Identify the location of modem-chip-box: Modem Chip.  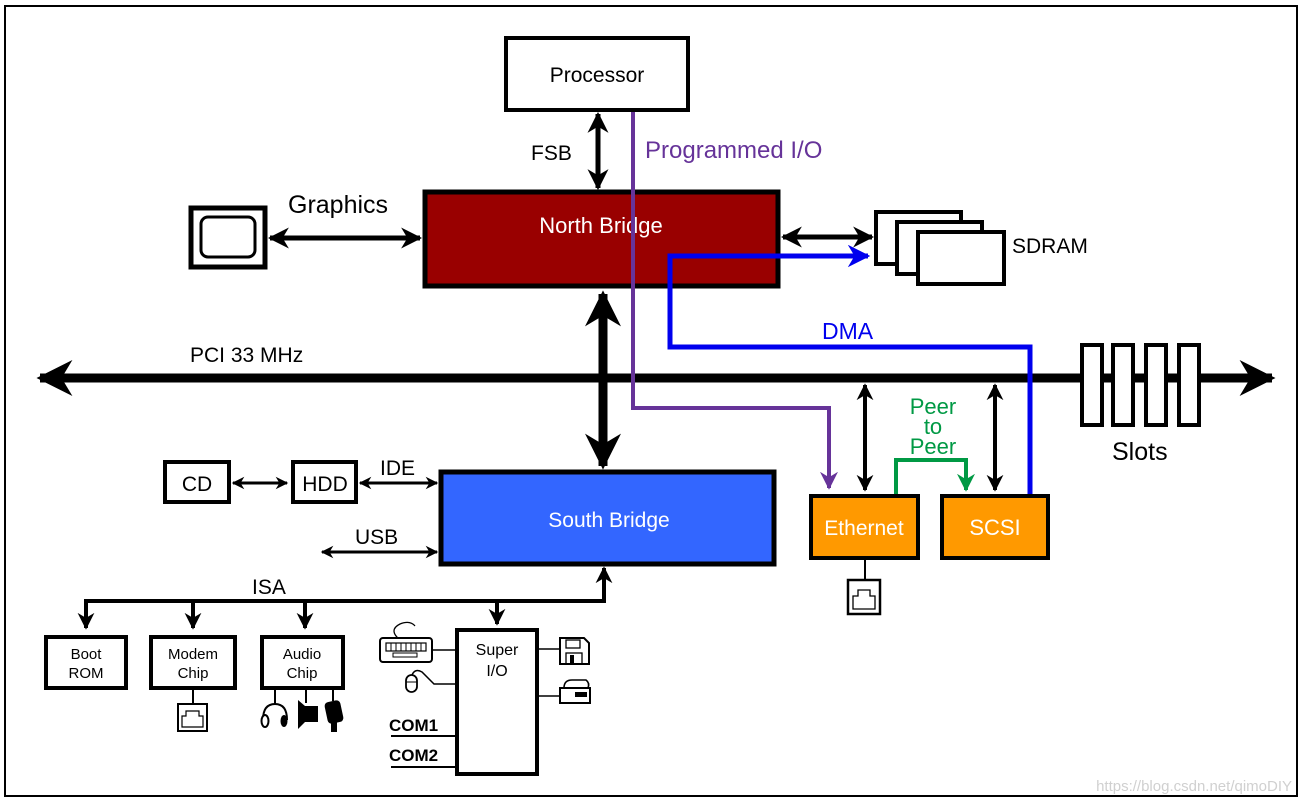
(193, 662).